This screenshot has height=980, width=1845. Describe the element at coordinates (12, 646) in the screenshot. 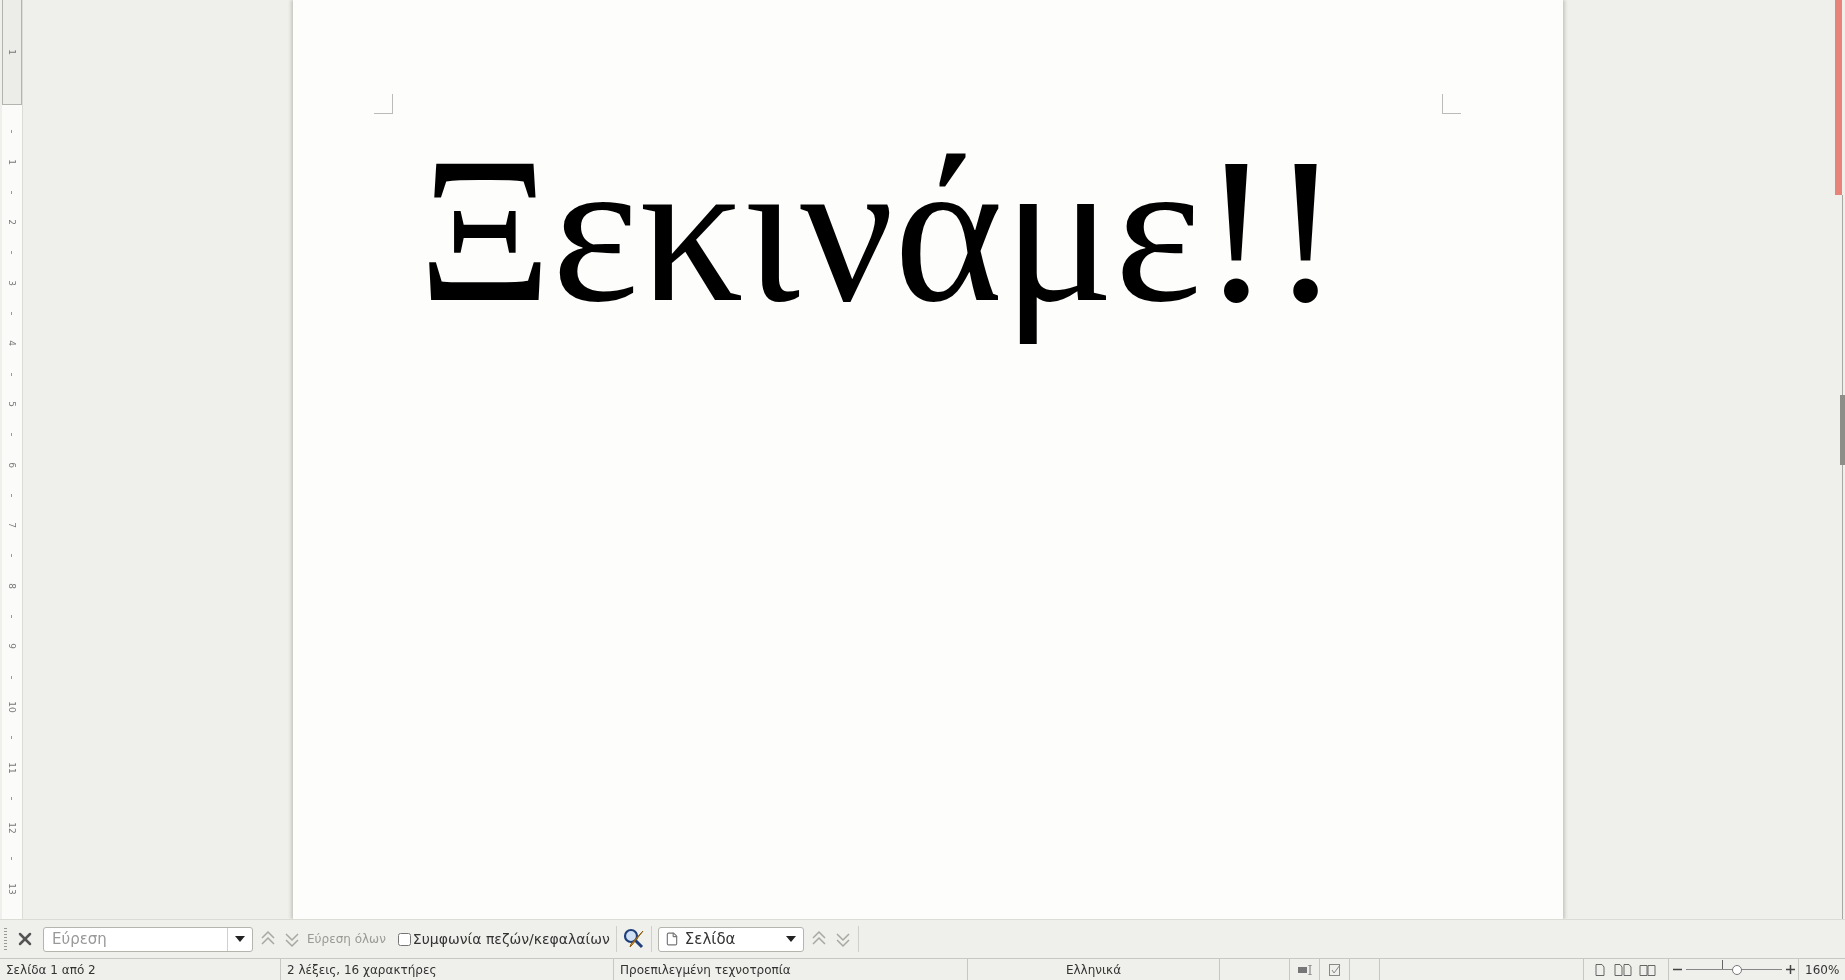

I see `ruler-number: 9` at that location.